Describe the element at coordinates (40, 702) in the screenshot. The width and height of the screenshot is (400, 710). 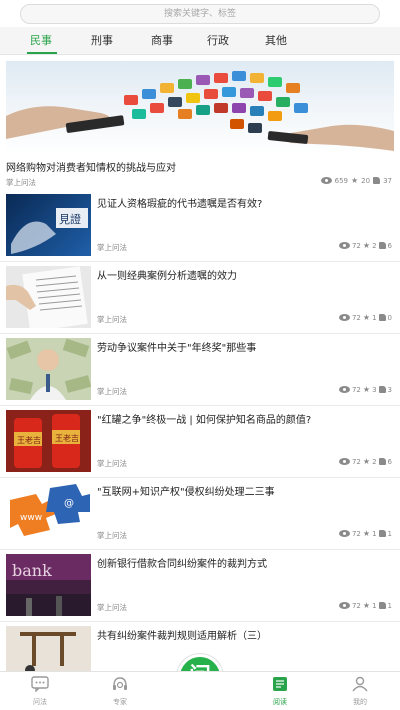
I see `nav-ask-label: 问法` at that location.